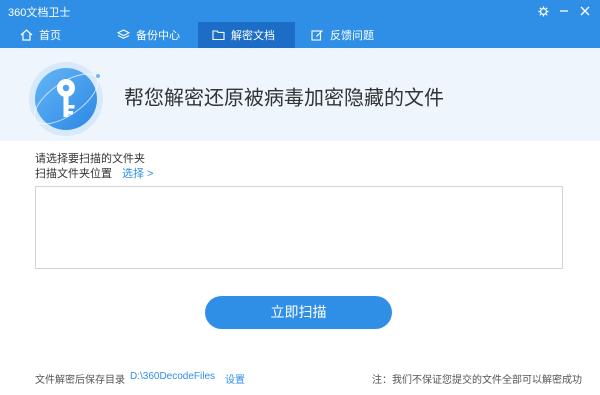 The image size is (600, 395). Describe the element at coordinates (300, 11) in the screenshot. I see `title-bar: 360文档卫士` at that location.